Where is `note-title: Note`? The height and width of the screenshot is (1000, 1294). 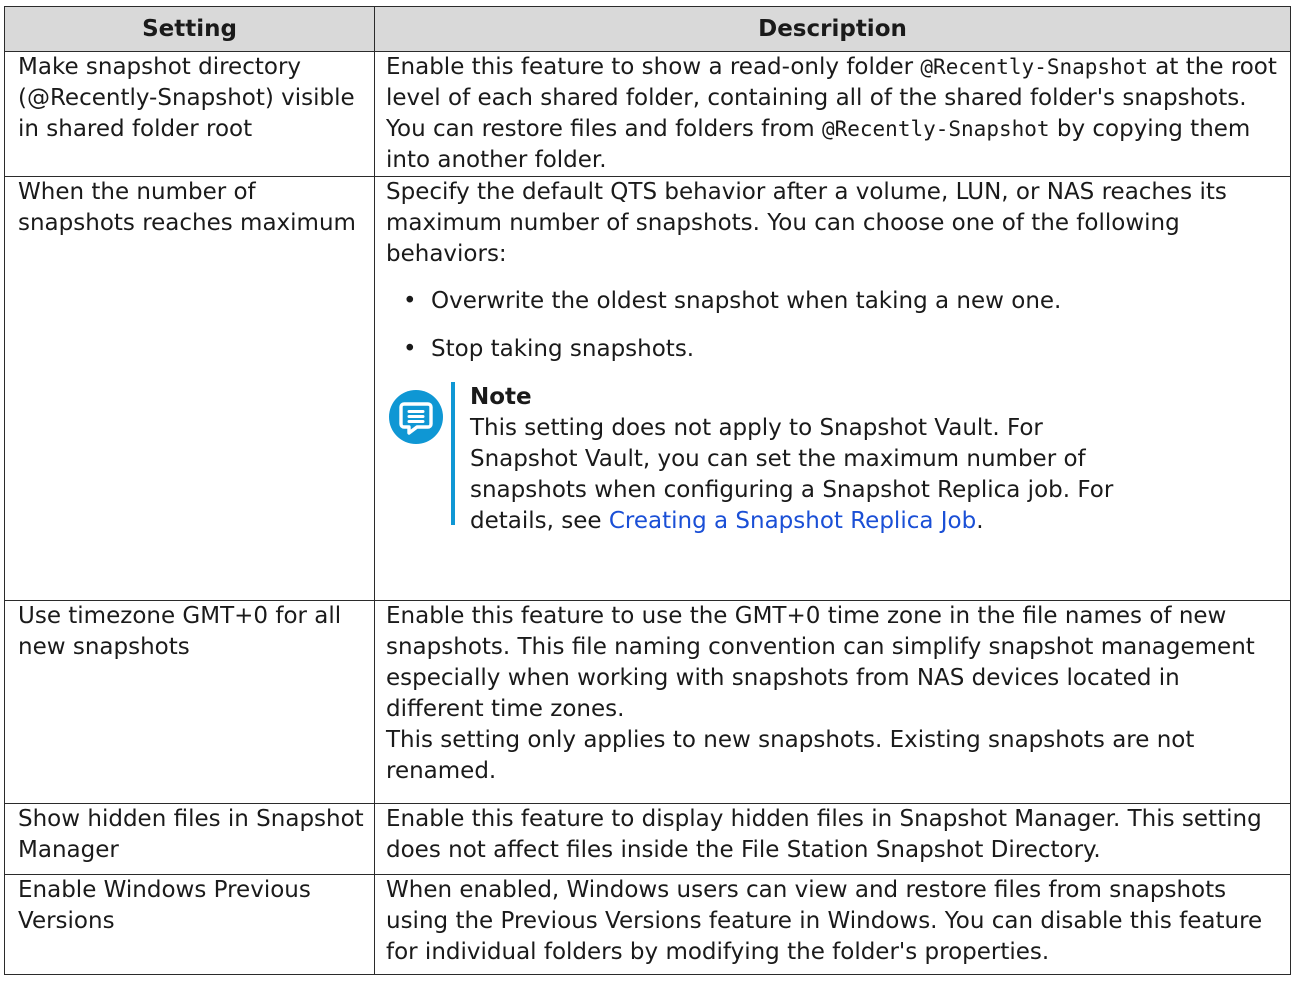
note-title: Note is located at coordinates (501, 397).